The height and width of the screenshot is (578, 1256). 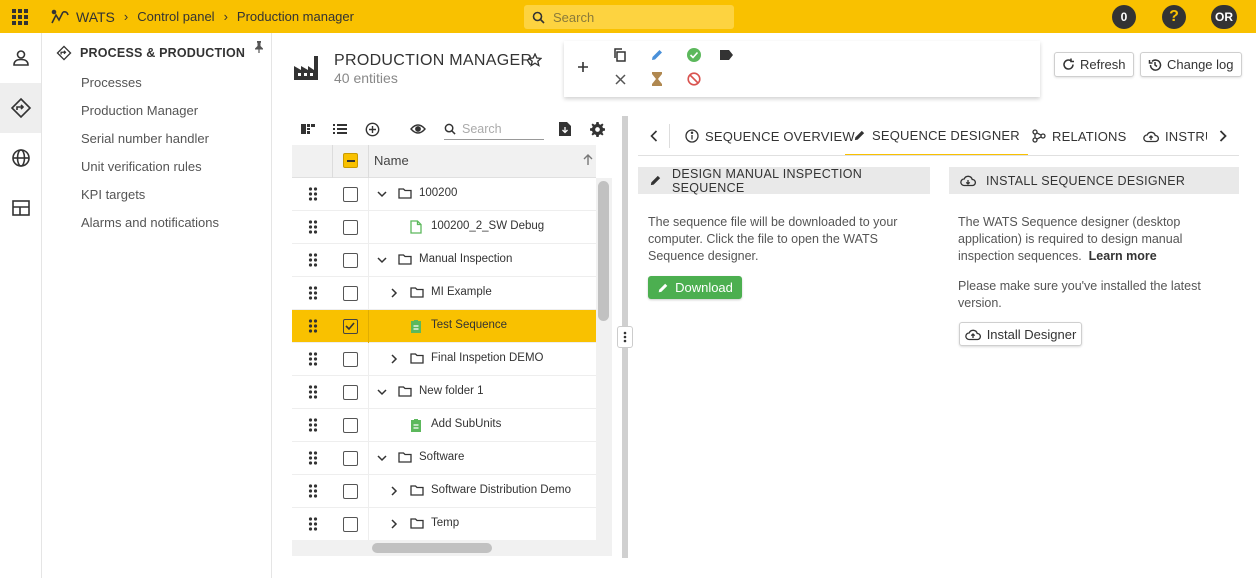 What do you see at coordinates (770, 135) in the screenshot?
I see `tab-sequence-overview: SEQUENCE OVERVIEW` at bounding box center [770, 135].